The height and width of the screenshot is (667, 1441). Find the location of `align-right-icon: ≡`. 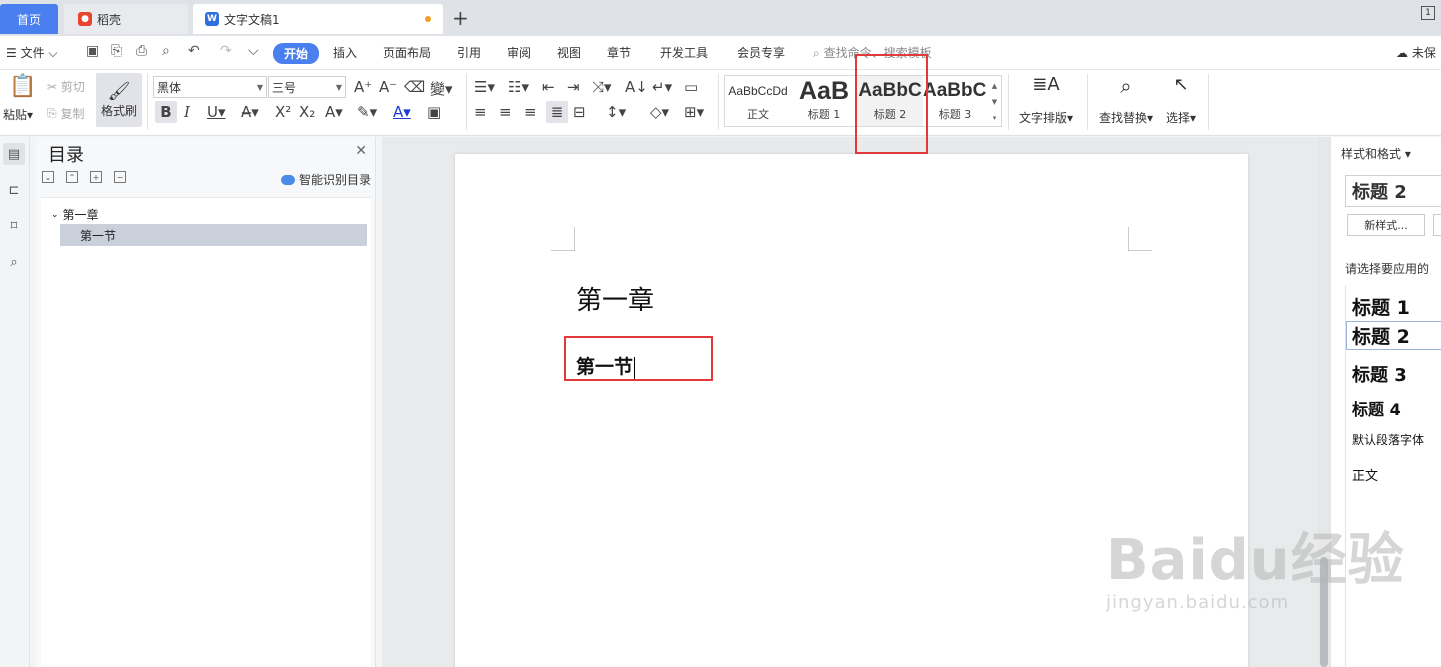

align-right-icon: ≡ is located at coordinates (530, 112).